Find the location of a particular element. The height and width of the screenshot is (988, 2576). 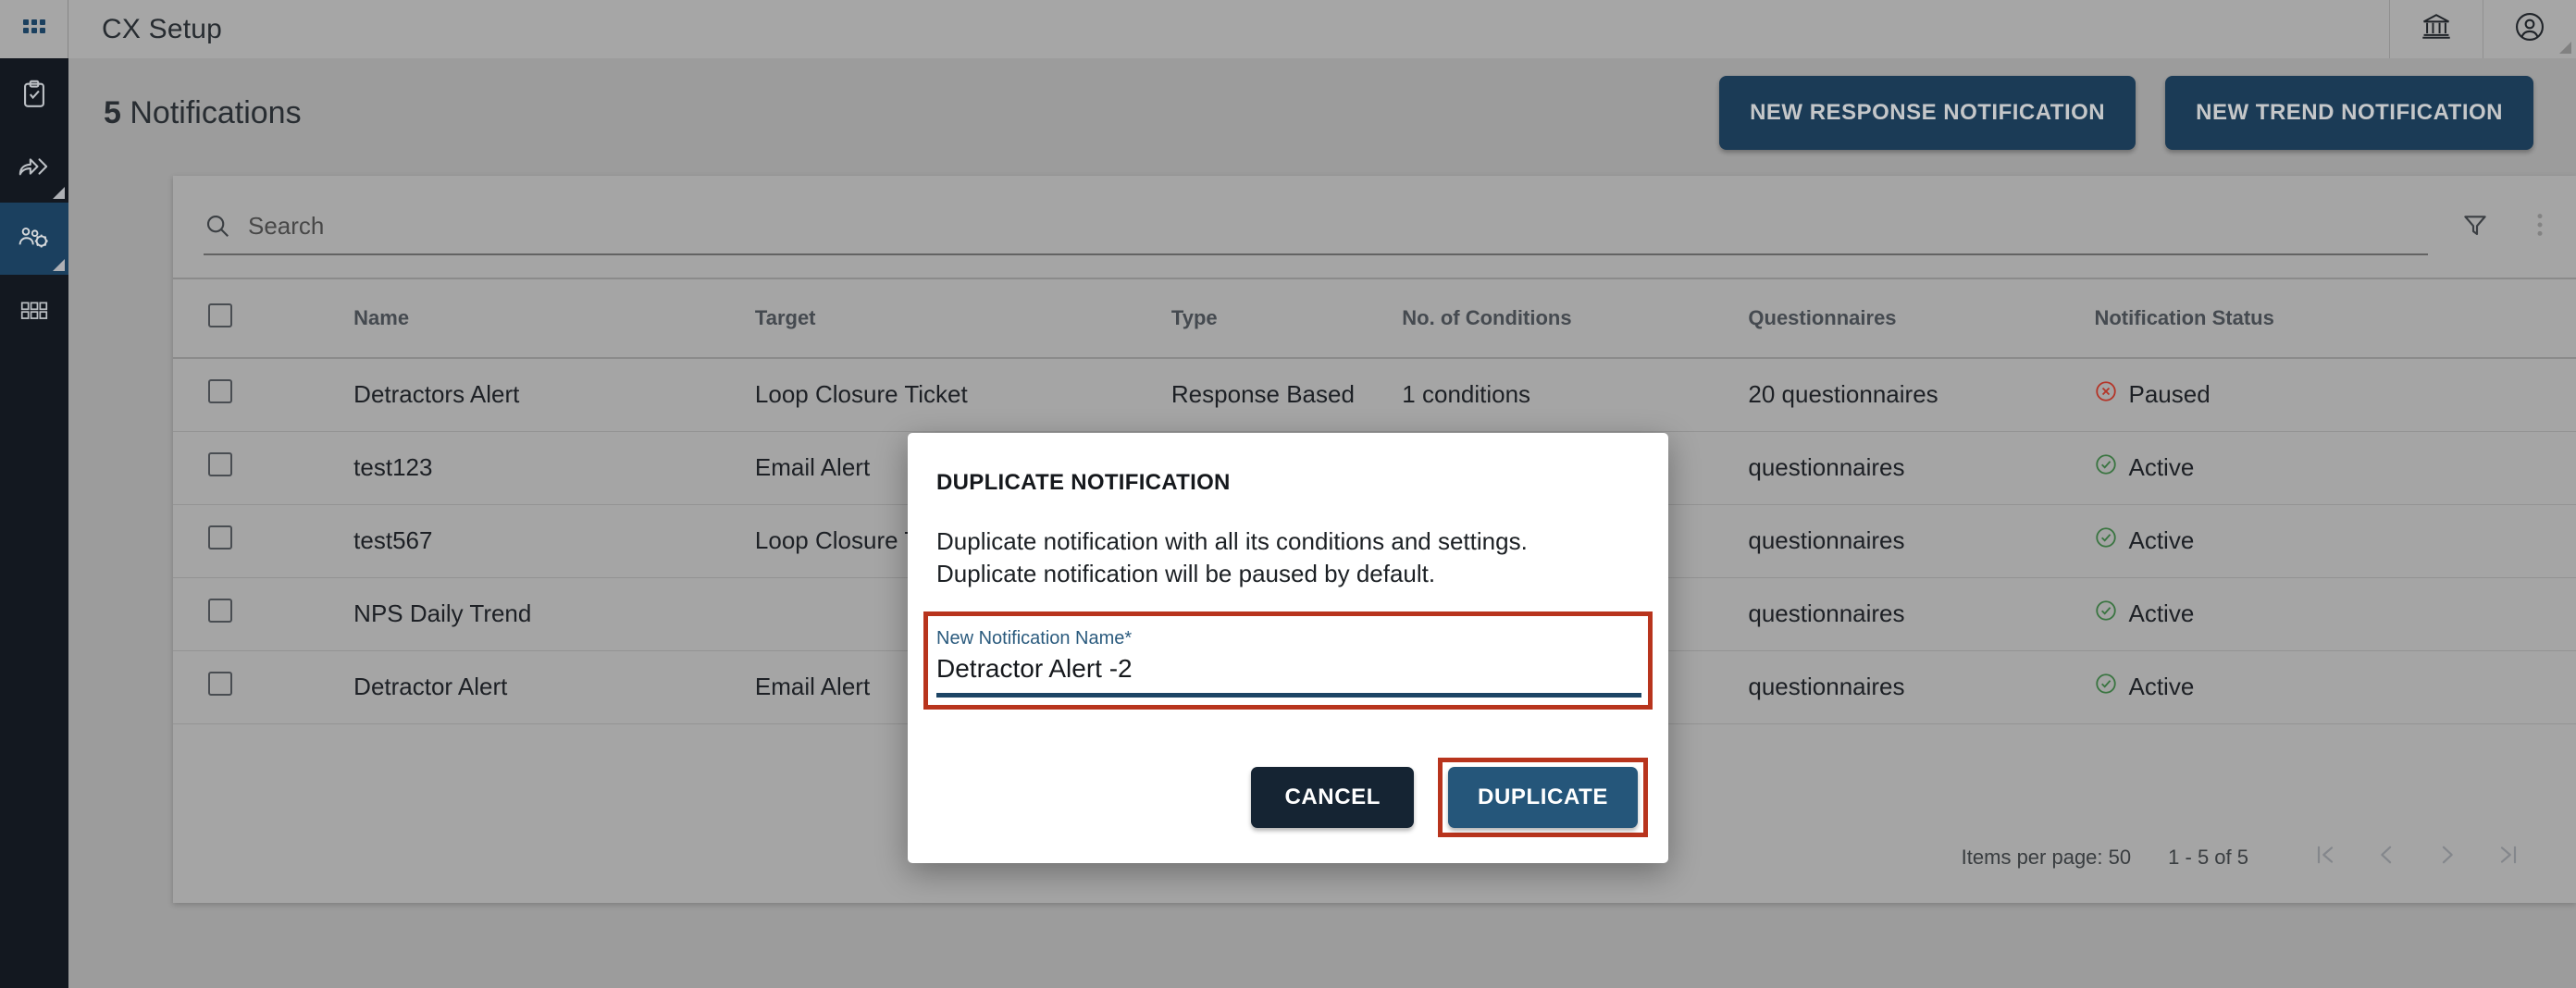

new-notification-name-highlight: New Notification Name* is located at coordinates (1288, 661).